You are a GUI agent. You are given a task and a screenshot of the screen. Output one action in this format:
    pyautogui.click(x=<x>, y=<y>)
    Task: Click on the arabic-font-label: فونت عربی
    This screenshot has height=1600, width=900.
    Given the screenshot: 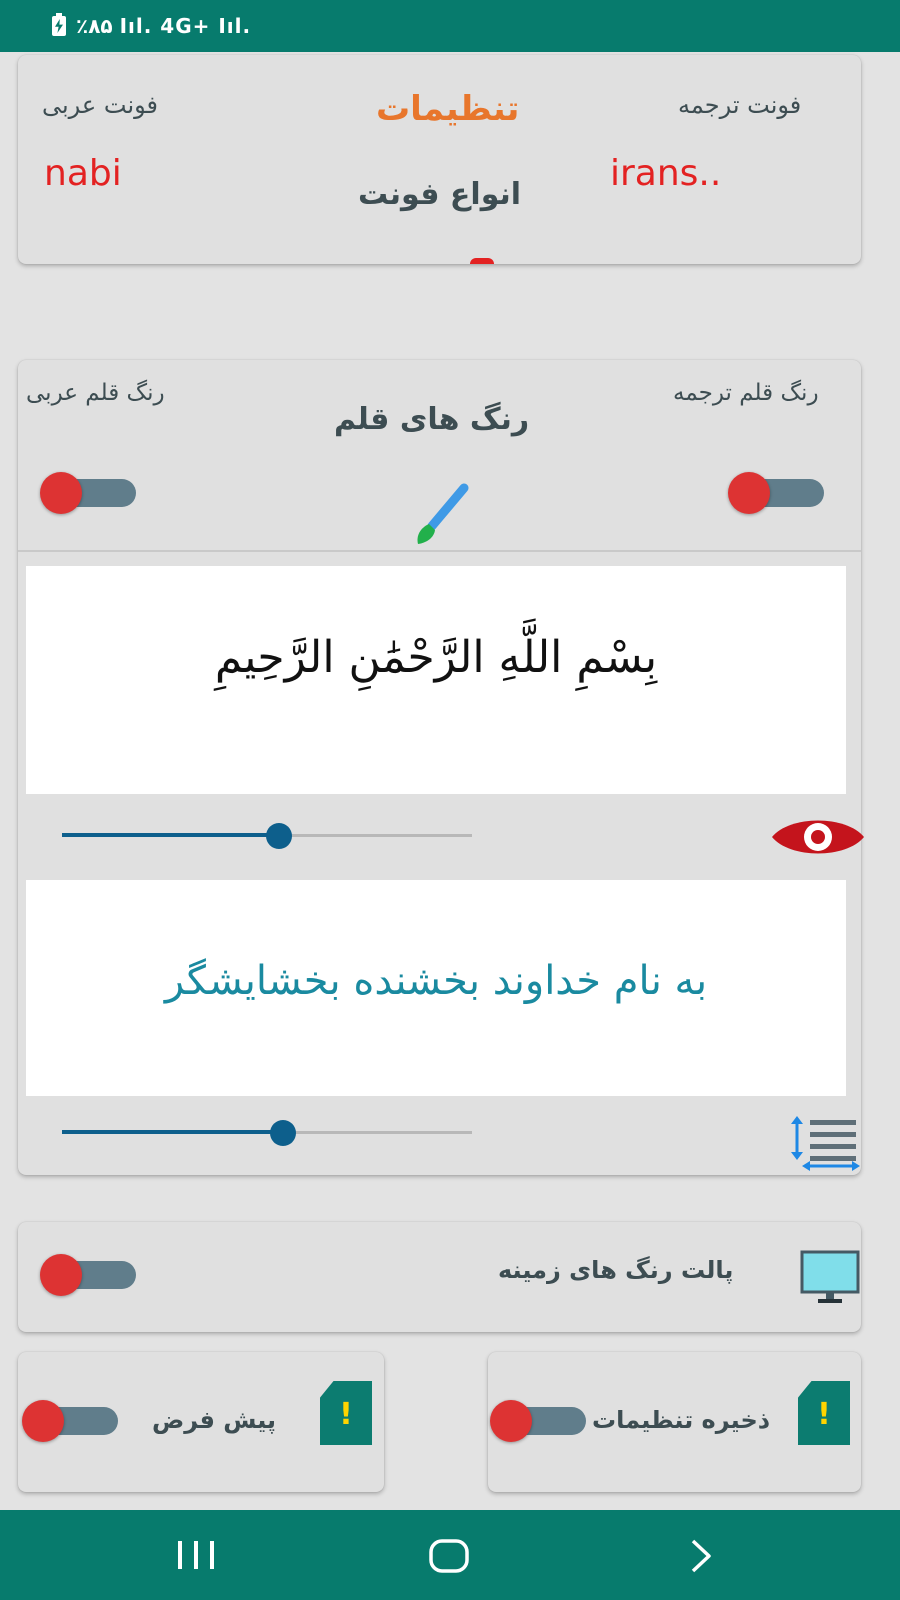 What is the action you would take?
    pyautogui.click(x=100, y=105)
    